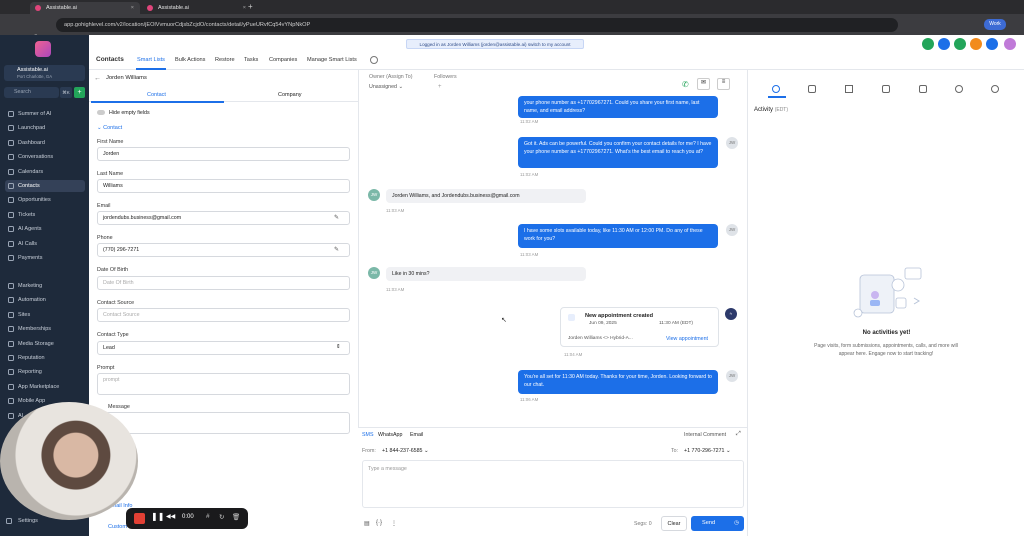  What do you see at coordinates (367, 435) in the screenshot?
I see `tab-sms: SMS` at bounding box center [367, 435].